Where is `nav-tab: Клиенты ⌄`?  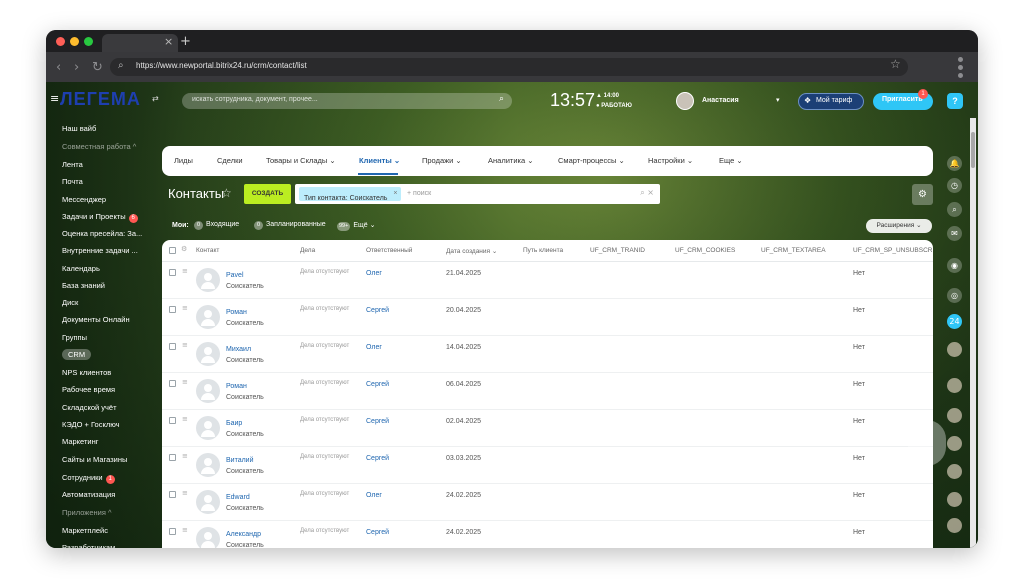 nav-tab: Клиенты ⌄ is located at coordinates (379, 160).